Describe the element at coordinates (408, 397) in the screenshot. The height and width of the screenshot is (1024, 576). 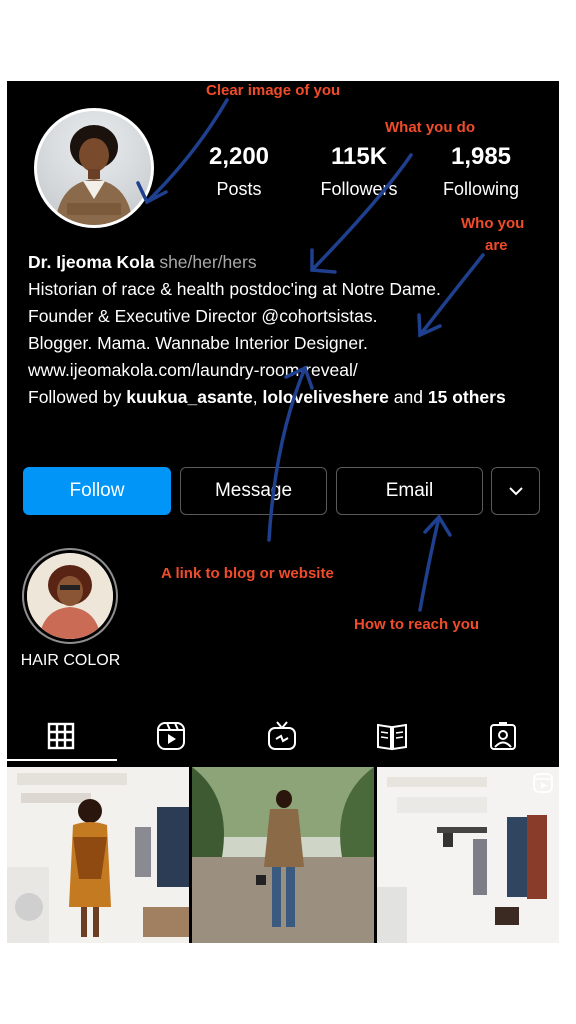
I see `followed-by-and: and` at that location.